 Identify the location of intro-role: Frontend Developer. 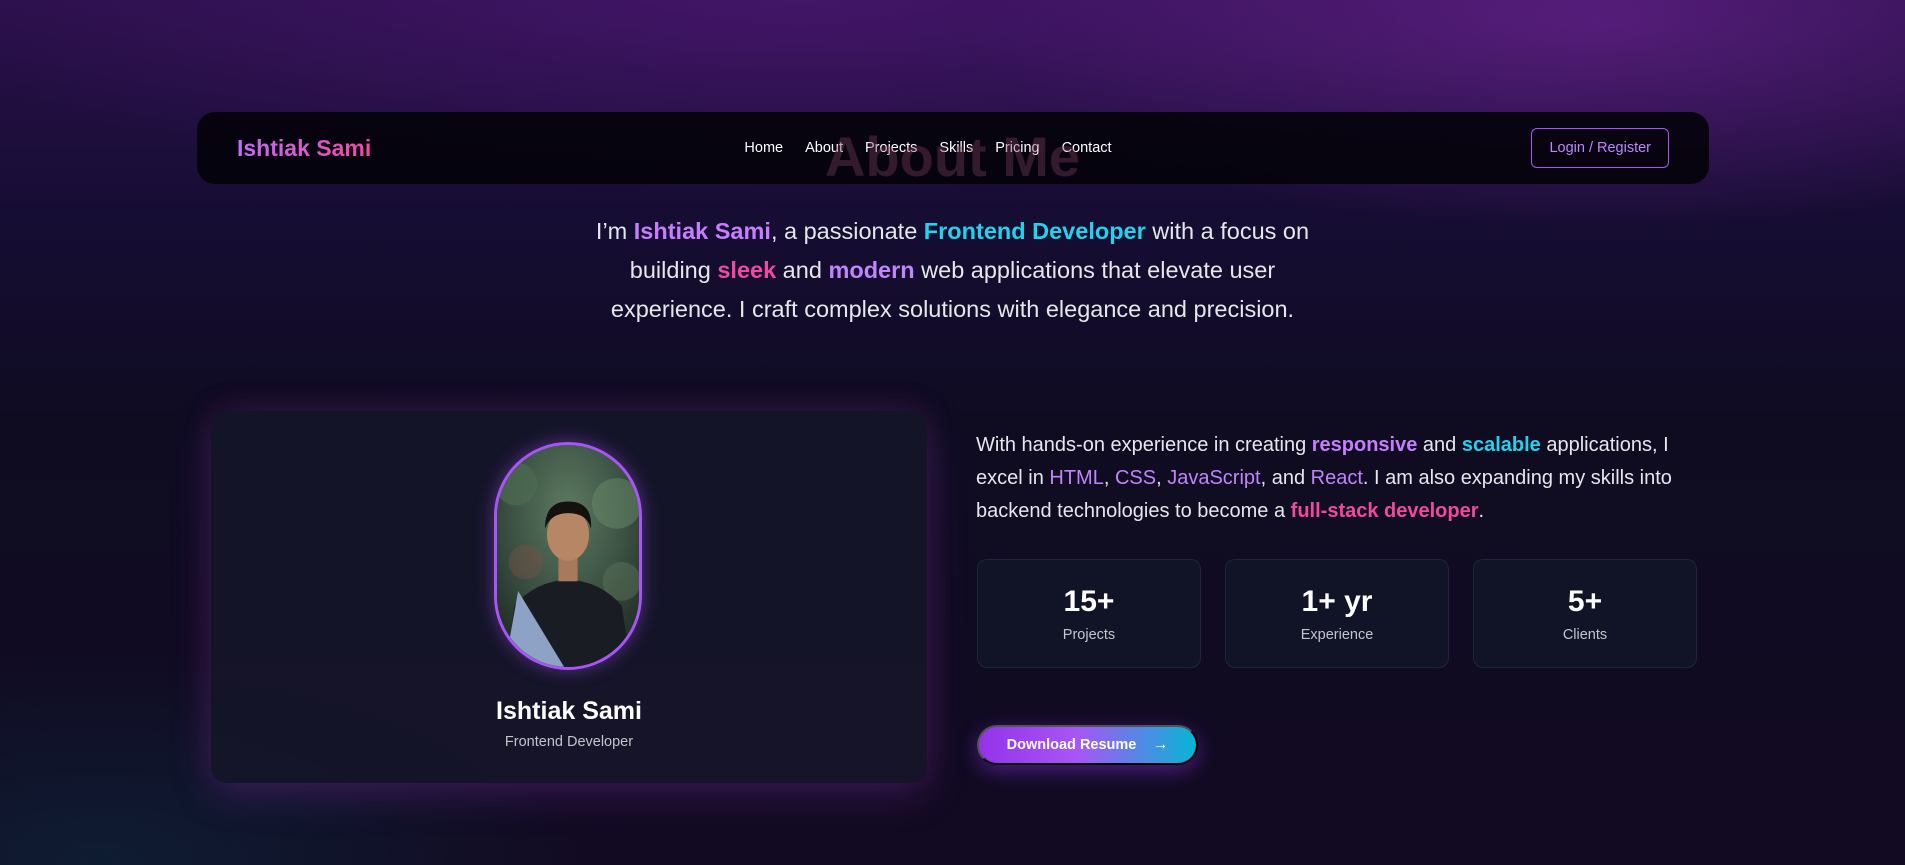
(1034, 231).